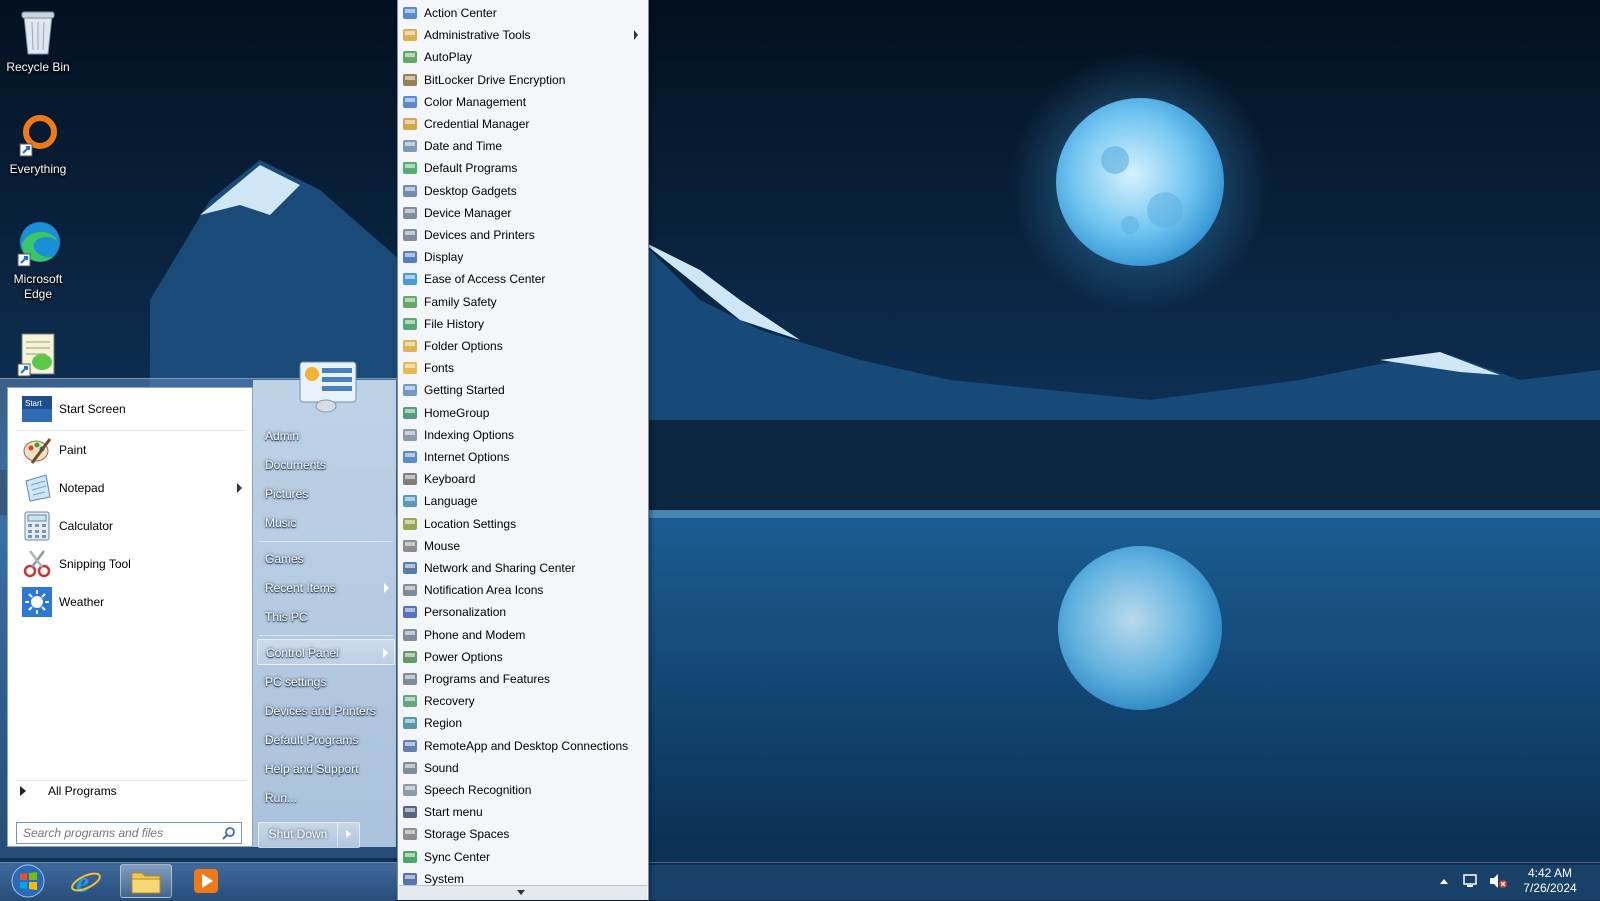  What do you see at coordinates (522, 302) in the screenshot?
I see `cp-item-family-safety: Family Safety` at bounding box center [522, 302].